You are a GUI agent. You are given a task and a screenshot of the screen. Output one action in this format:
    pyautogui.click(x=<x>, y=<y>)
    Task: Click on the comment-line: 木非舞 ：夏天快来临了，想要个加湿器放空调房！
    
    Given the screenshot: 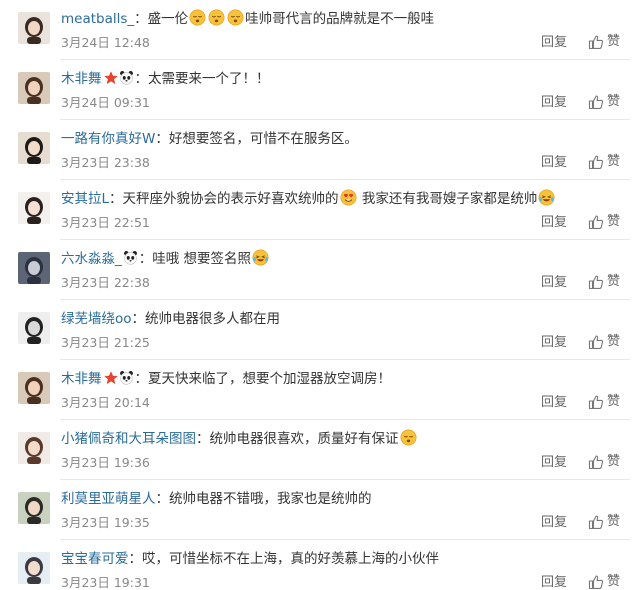 What is the action you would take?
    pyautogui.click(x=226, y=379)
    